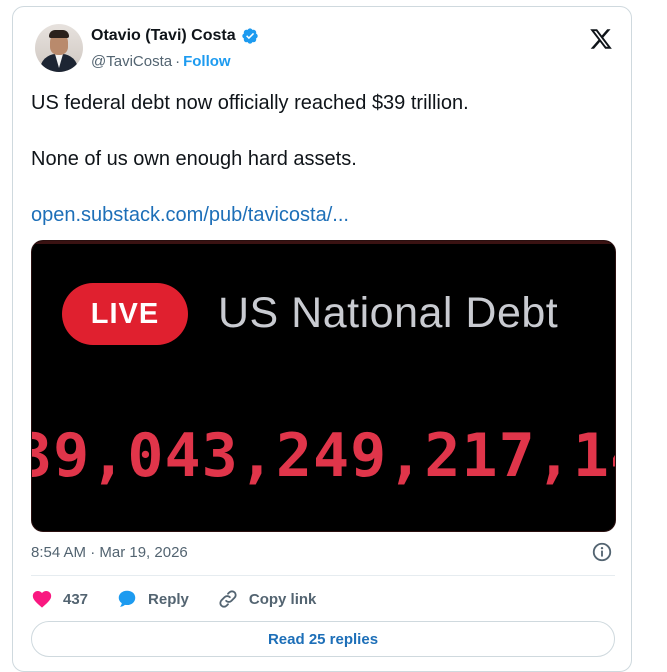  What do you see at coordinates (207, 61) in the screenshot?
I see `follow-button: Follow` at bounding box center [207, 61].